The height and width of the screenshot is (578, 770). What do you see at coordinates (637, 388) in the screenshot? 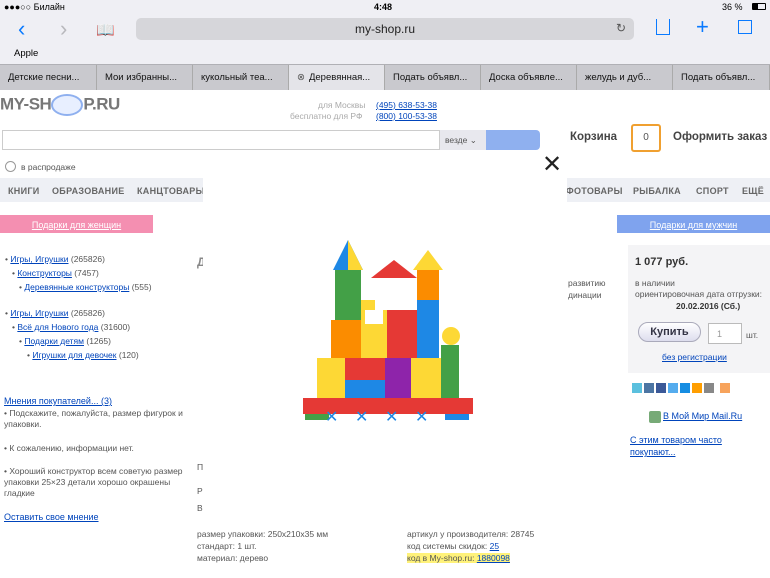
I see `livejournal-icon` at bounding box center [637, 388].